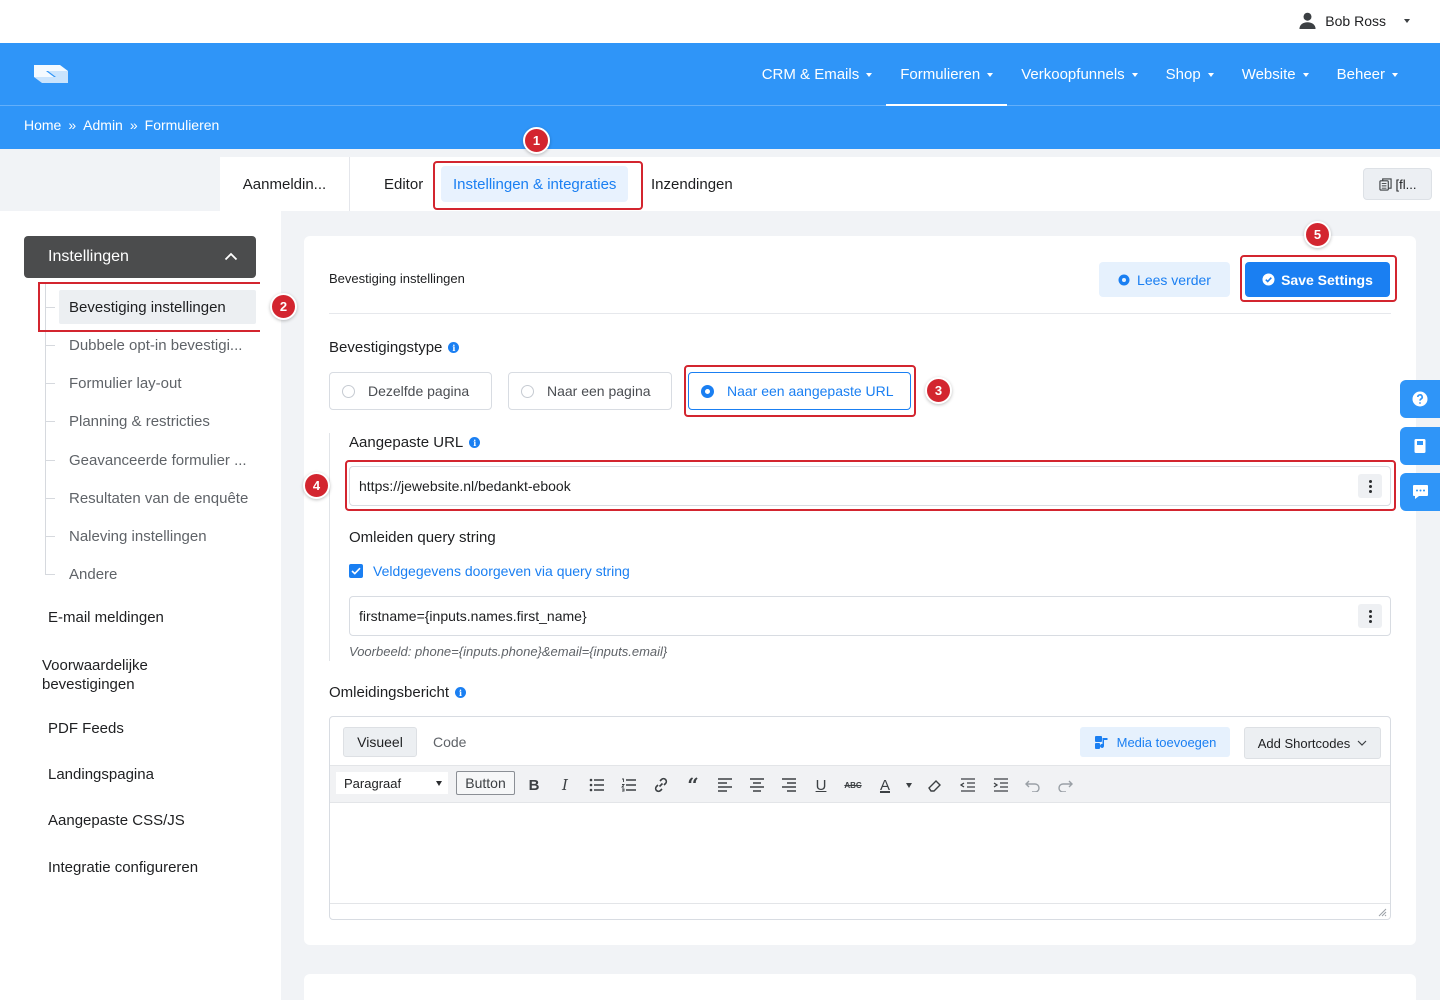  Describe the element at coordinates (810, 391) in the screenshot. I see `radio-label: Naar een aangepaste URL` at that location.